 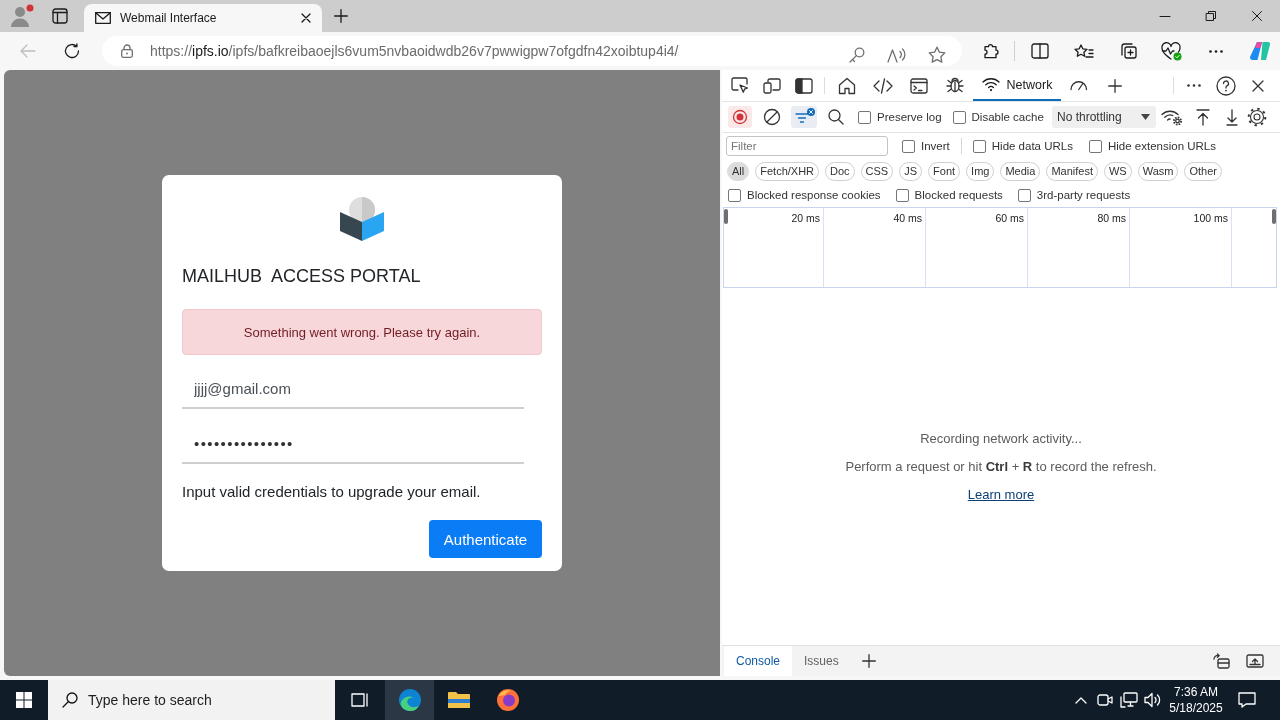 I want to click on panel-arrow-icon, so click(x=1221, y=661).